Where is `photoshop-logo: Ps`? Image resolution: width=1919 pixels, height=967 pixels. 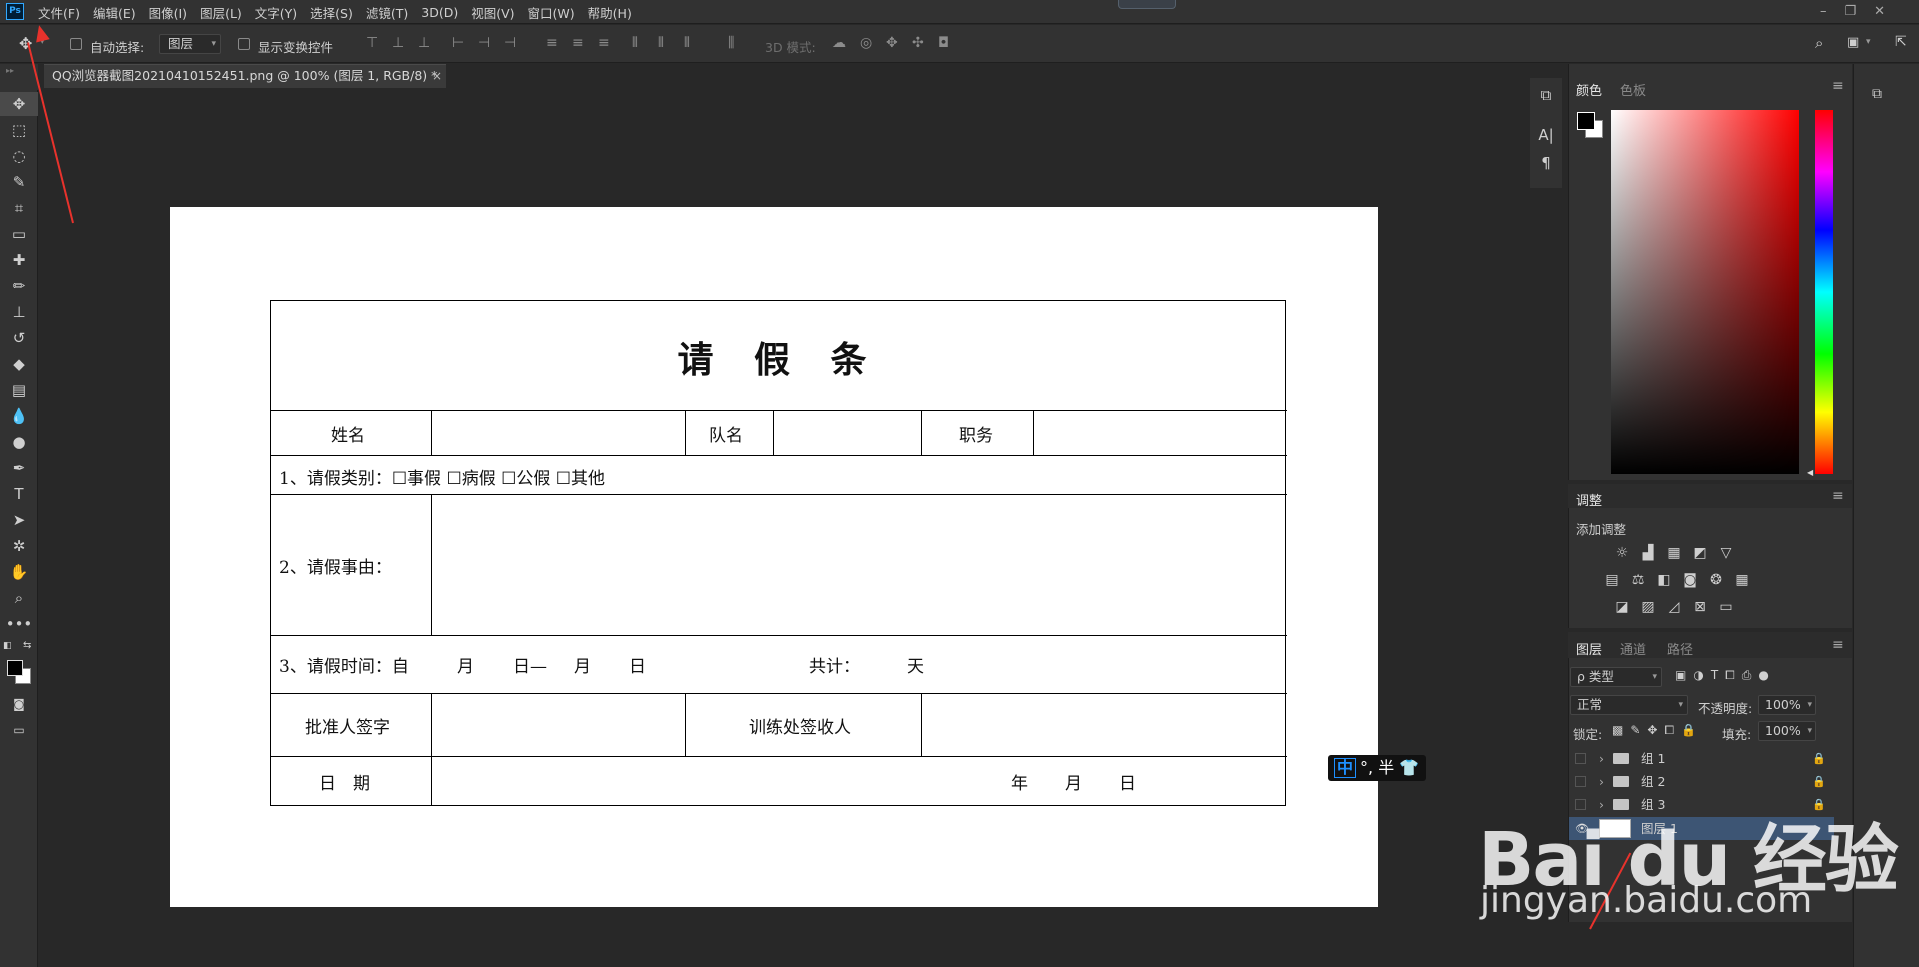
photoshop-logo: Ps is located at coordinates (15, 11).